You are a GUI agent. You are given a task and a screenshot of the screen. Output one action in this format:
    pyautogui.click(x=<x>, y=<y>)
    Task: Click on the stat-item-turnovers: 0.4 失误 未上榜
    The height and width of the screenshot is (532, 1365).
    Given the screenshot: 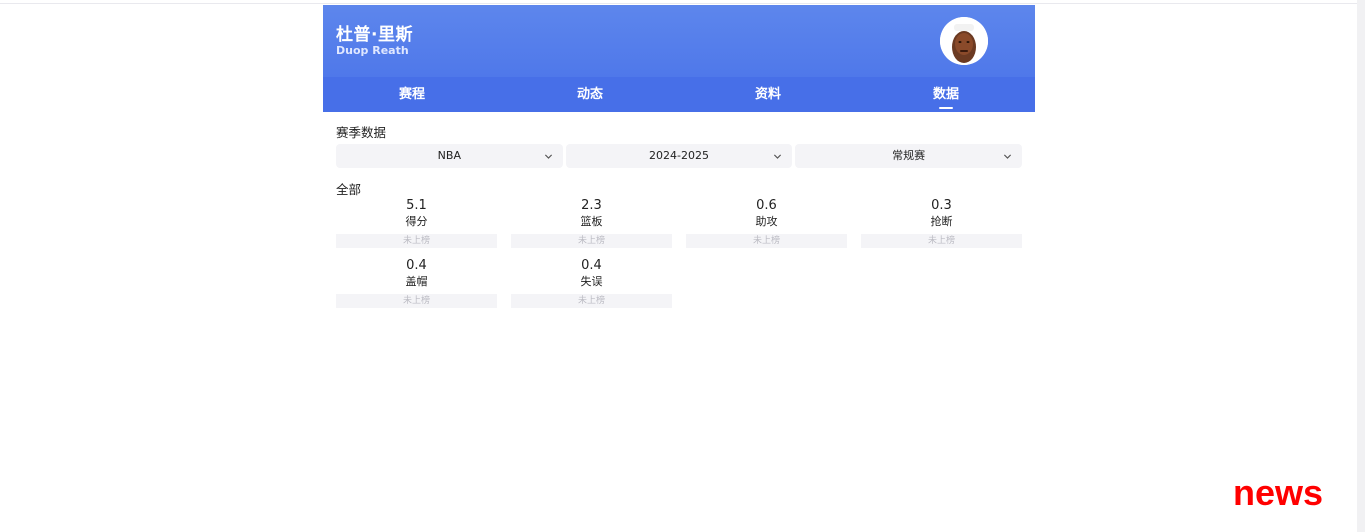 What is the action you would take?
    pyautogui.click(x=591, y=282)
    